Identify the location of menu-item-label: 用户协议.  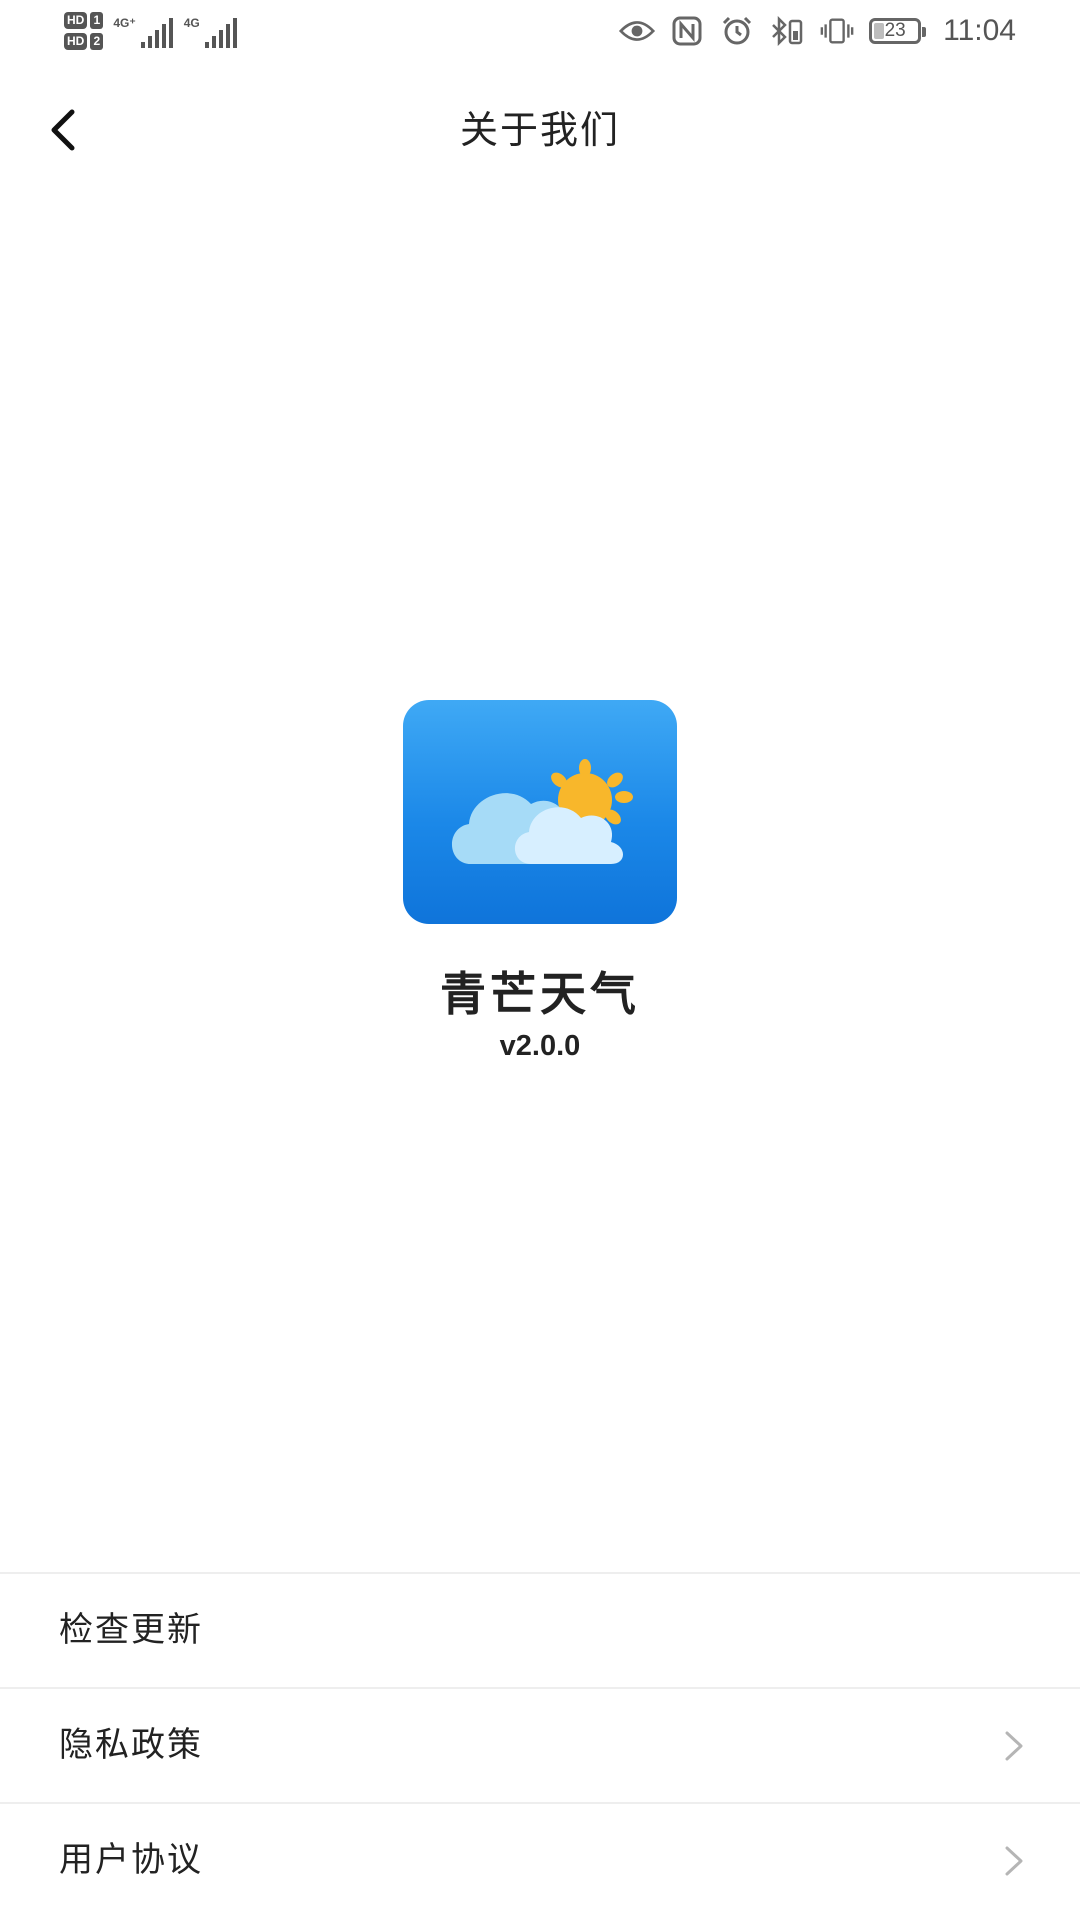
(131, 1860).